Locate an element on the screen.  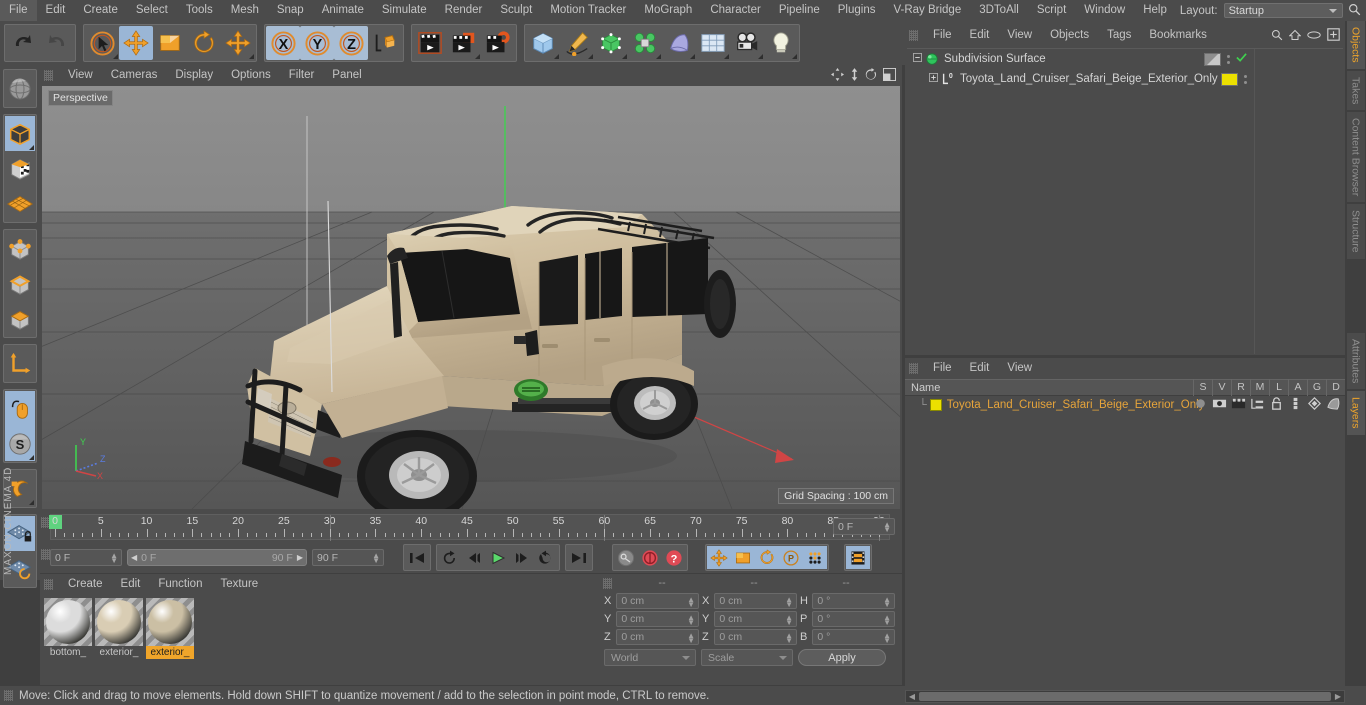
undo-button is located at coordinates (23, 43).